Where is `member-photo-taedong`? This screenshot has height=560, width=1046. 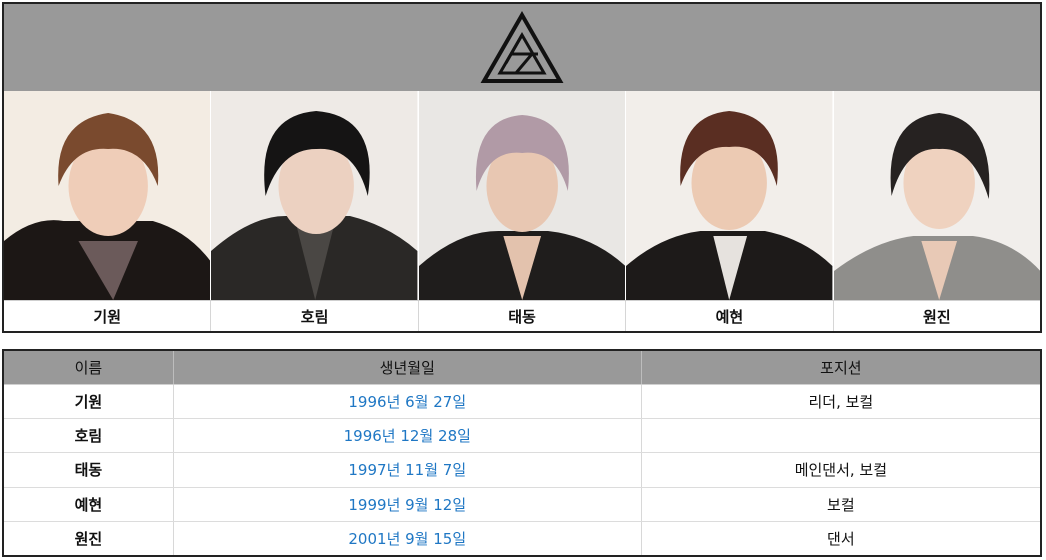 member-photo-taedong is located at coordinates (522, 195).